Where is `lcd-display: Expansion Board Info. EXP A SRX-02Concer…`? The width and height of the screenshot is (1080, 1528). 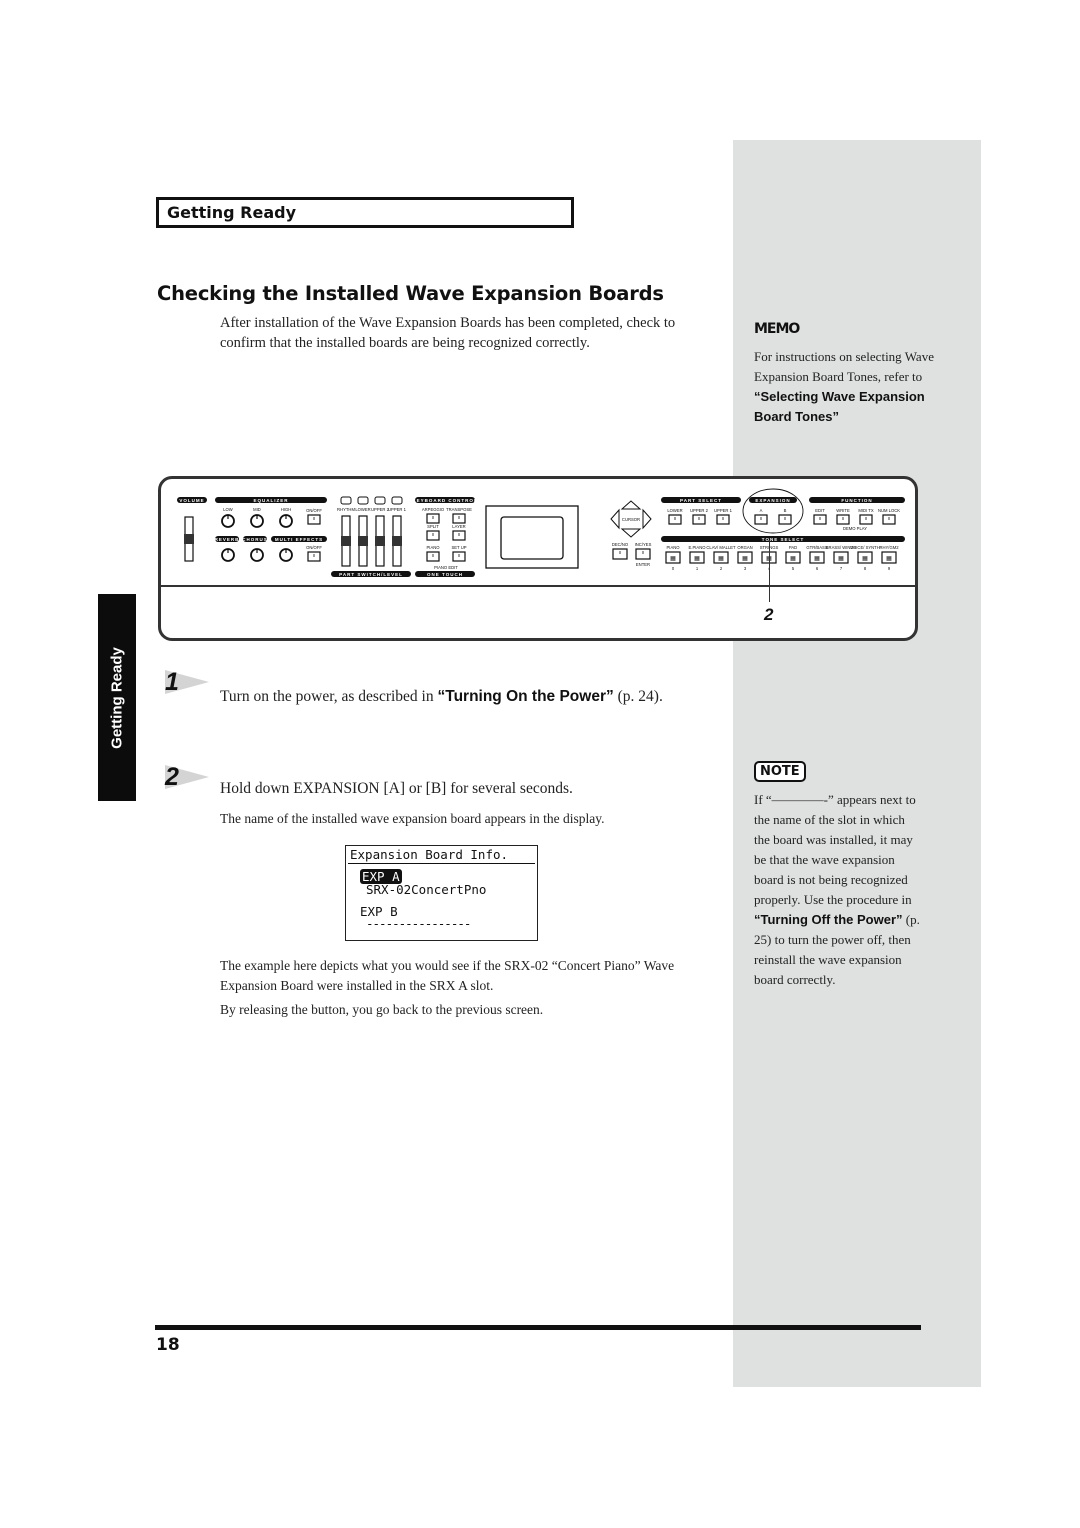
lcd-display: Expansion Board Info. EXP A SRX-02Concer… is located at coordinates (441, 893).